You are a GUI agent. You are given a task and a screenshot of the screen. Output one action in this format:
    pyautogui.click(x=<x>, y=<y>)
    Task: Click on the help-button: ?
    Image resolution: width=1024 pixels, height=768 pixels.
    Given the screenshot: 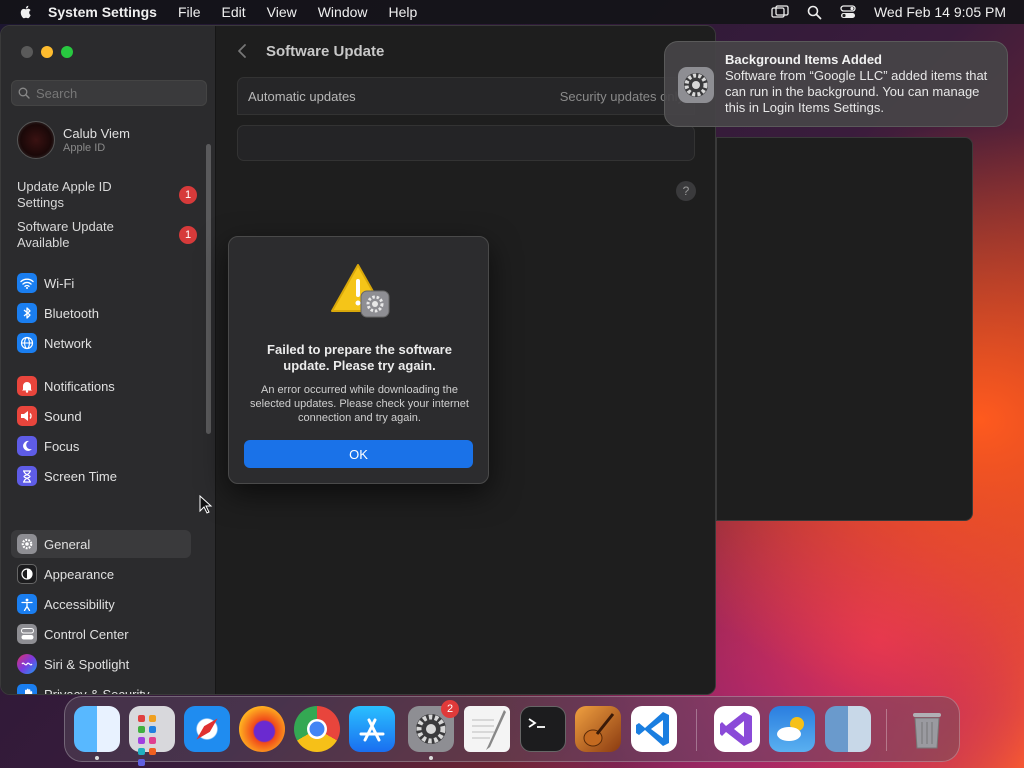 What is the action you would take?
    pyautogui.click(x=686, y=191)
    